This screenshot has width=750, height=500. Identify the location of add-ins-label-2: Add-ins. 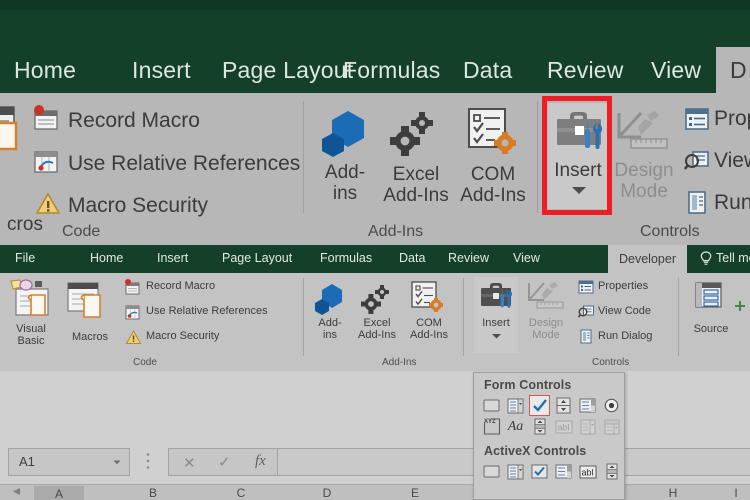
(330, 329).